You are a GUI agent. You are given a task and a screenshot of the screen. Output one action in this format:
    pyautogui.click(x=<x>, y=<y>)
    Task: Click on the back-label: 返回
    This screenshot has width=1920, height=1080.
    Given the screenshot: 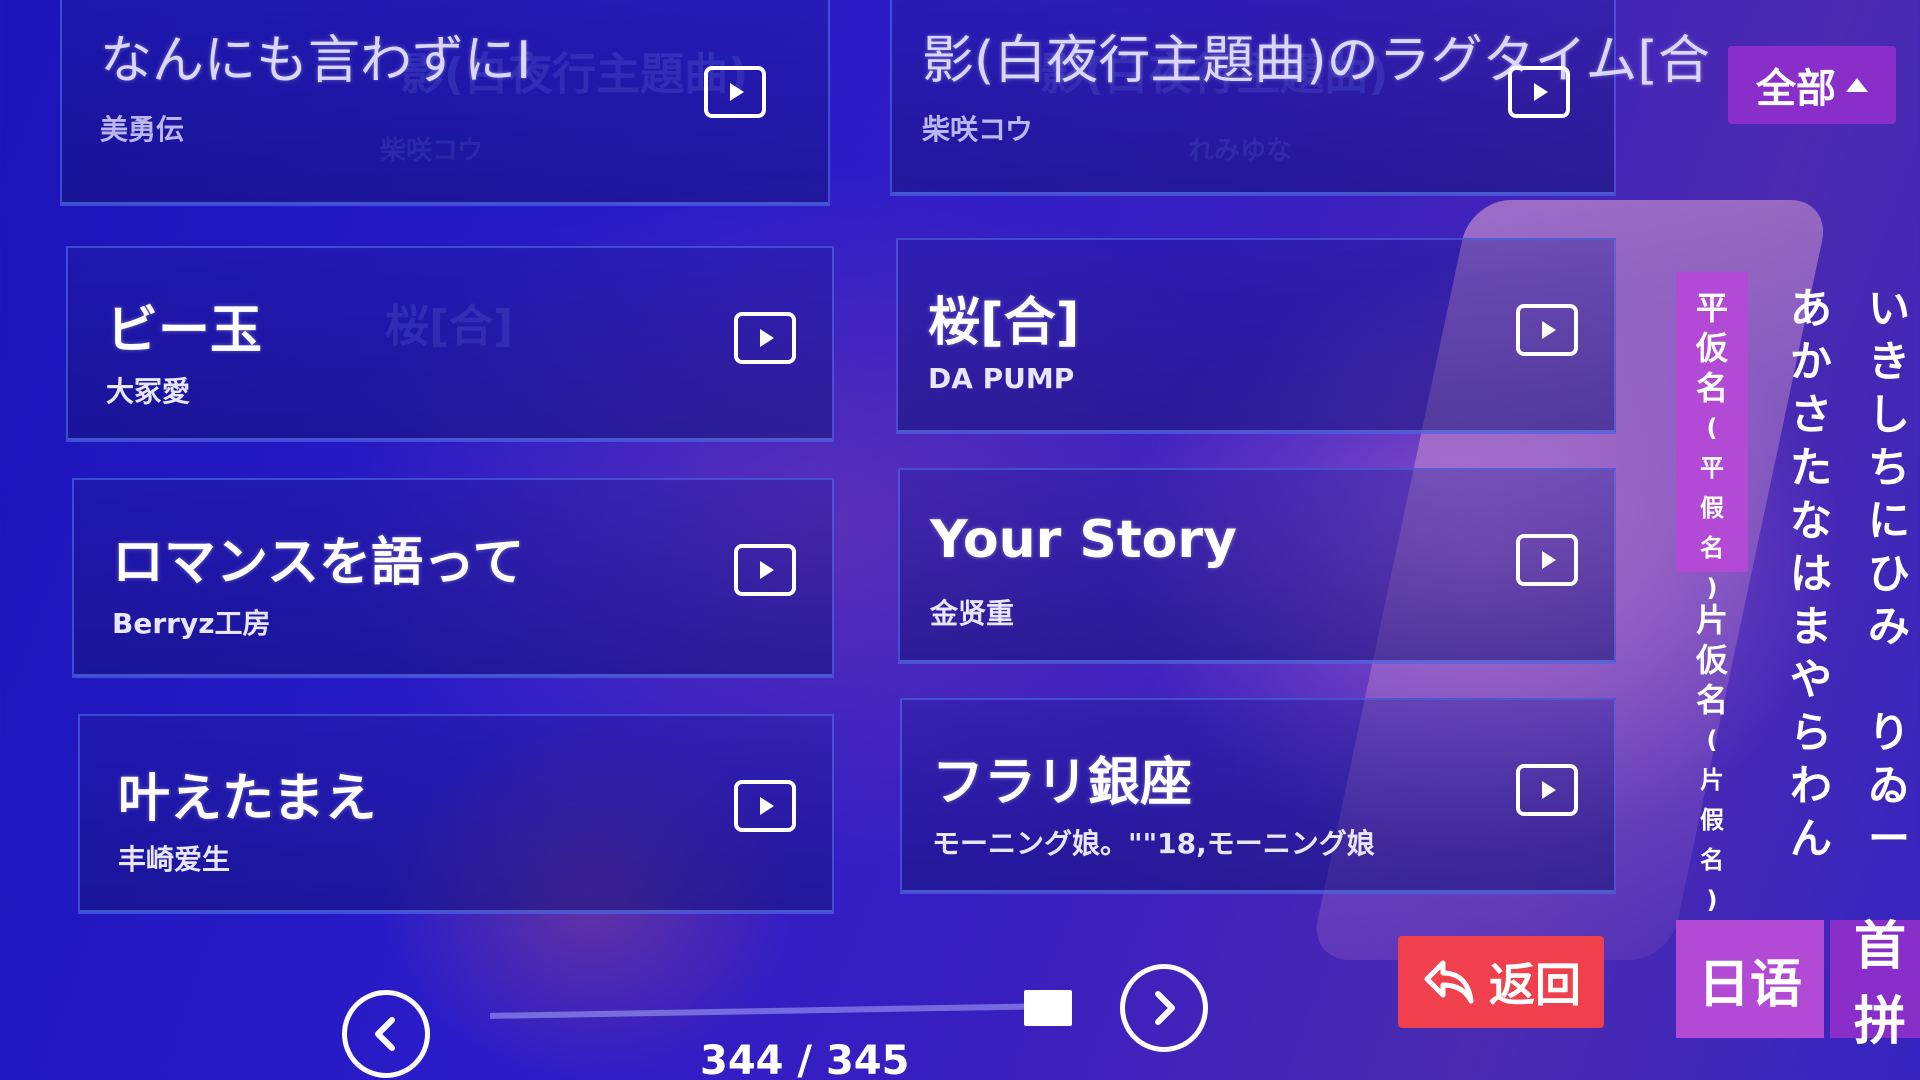 What is the action you would take?
    pyautogui.click(x=1535, y=985)
    